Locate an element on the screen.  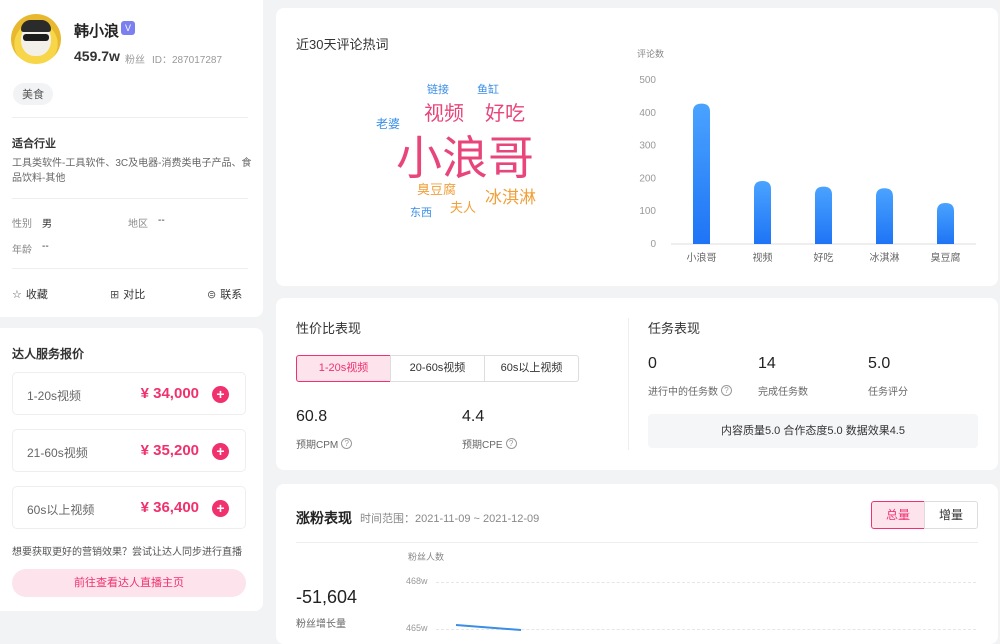
gender-value: 男 is located at coordinates (47, 224).